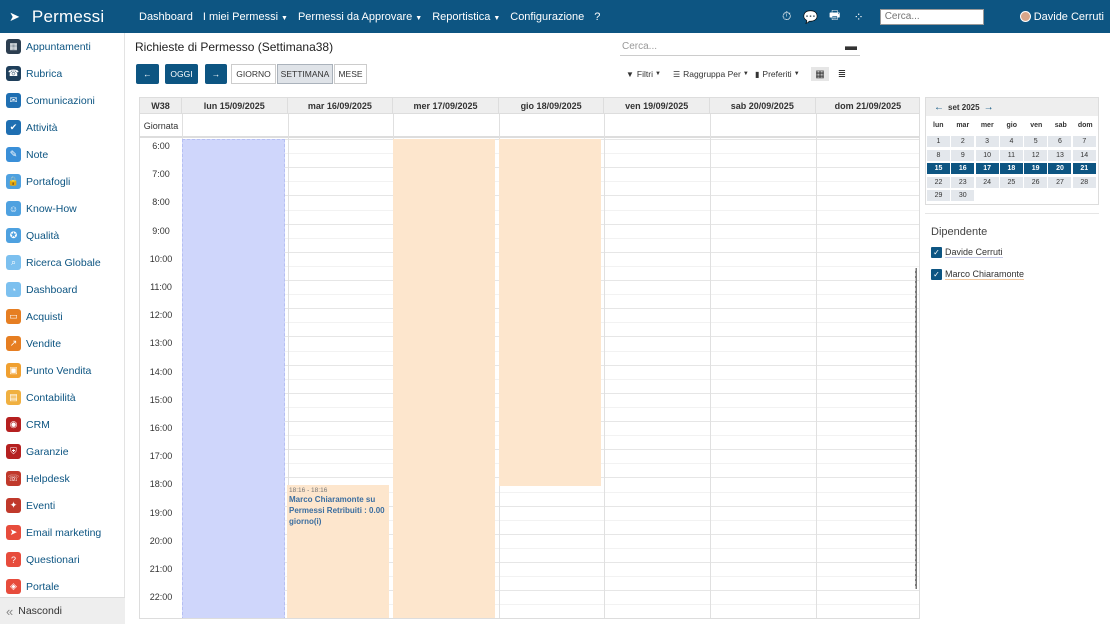  What do you see at coordinates (1084, 182) in the screenshot?
I see `mini-day: 28` at bounding box center [1084, 182].